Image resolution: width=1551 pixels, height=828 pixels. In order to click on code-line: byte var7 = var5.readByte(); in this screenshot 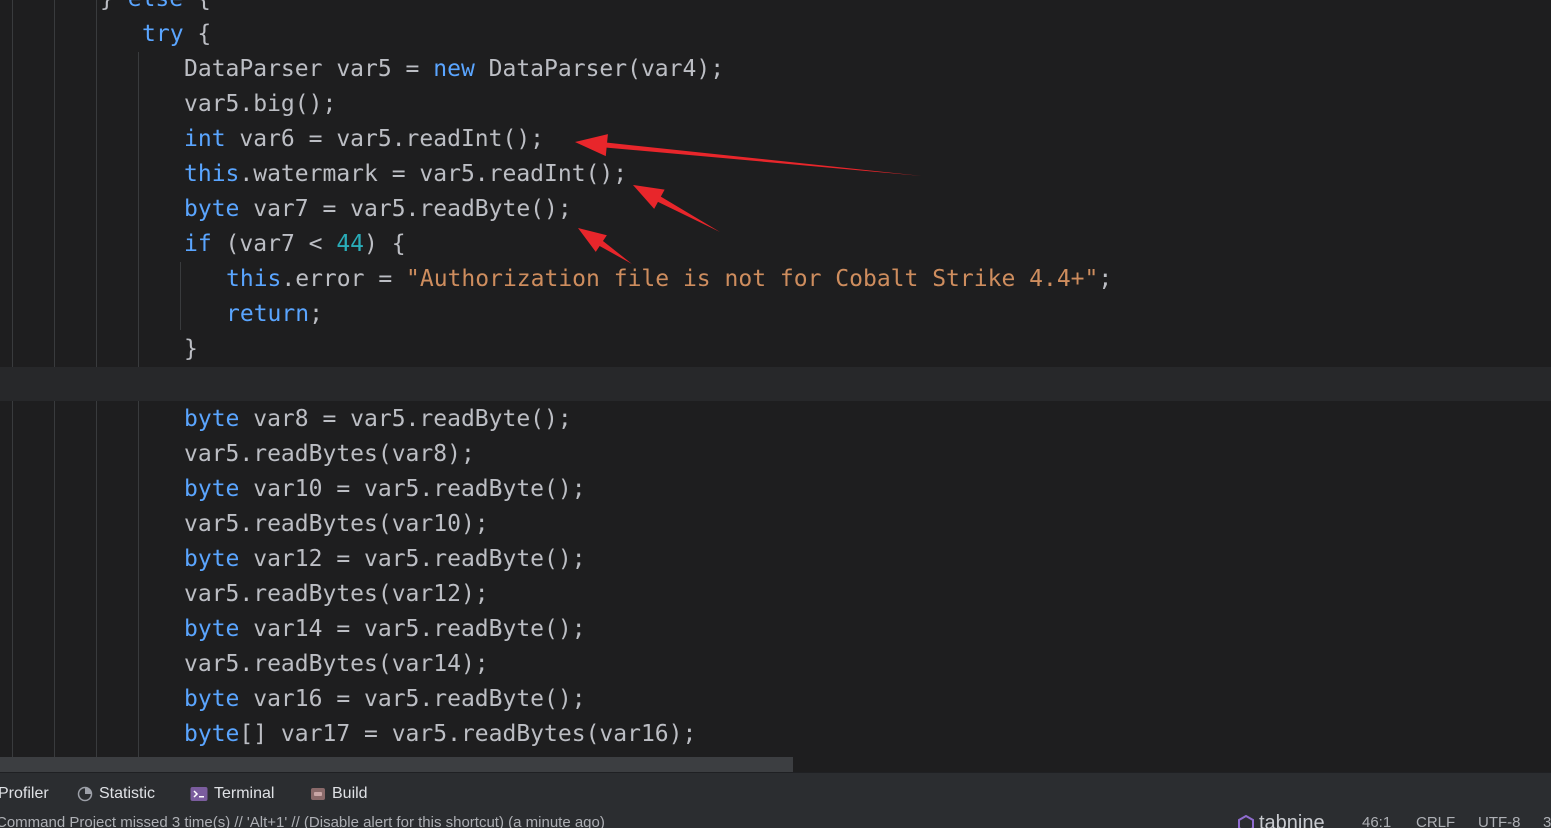, I will do `click(378, 209)`.